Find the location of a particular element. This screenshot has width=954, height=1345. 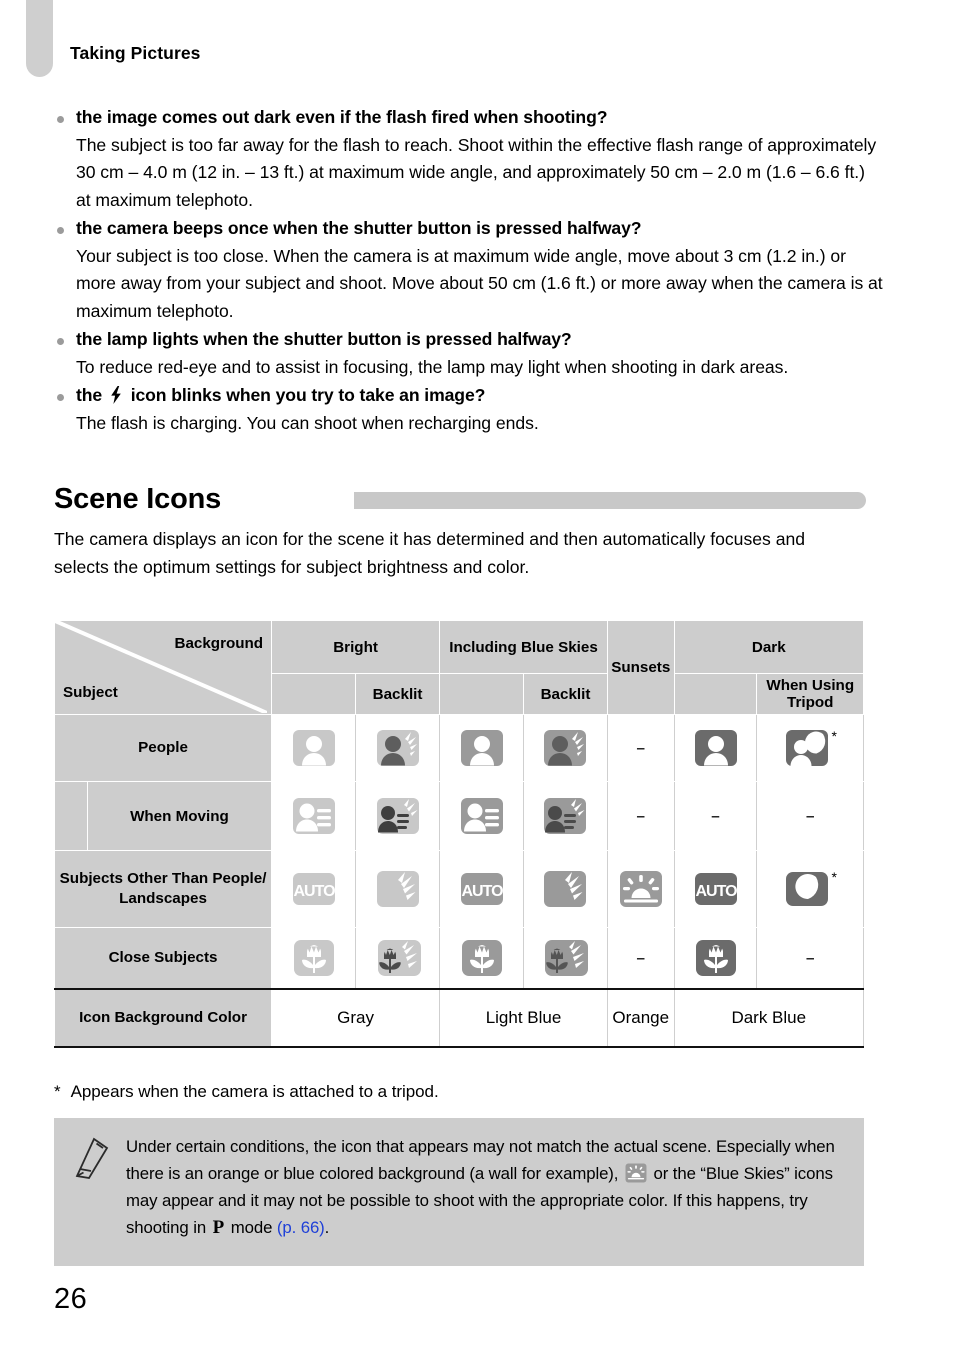

row-axis-label: Subject is located at coordinates (90, 692).